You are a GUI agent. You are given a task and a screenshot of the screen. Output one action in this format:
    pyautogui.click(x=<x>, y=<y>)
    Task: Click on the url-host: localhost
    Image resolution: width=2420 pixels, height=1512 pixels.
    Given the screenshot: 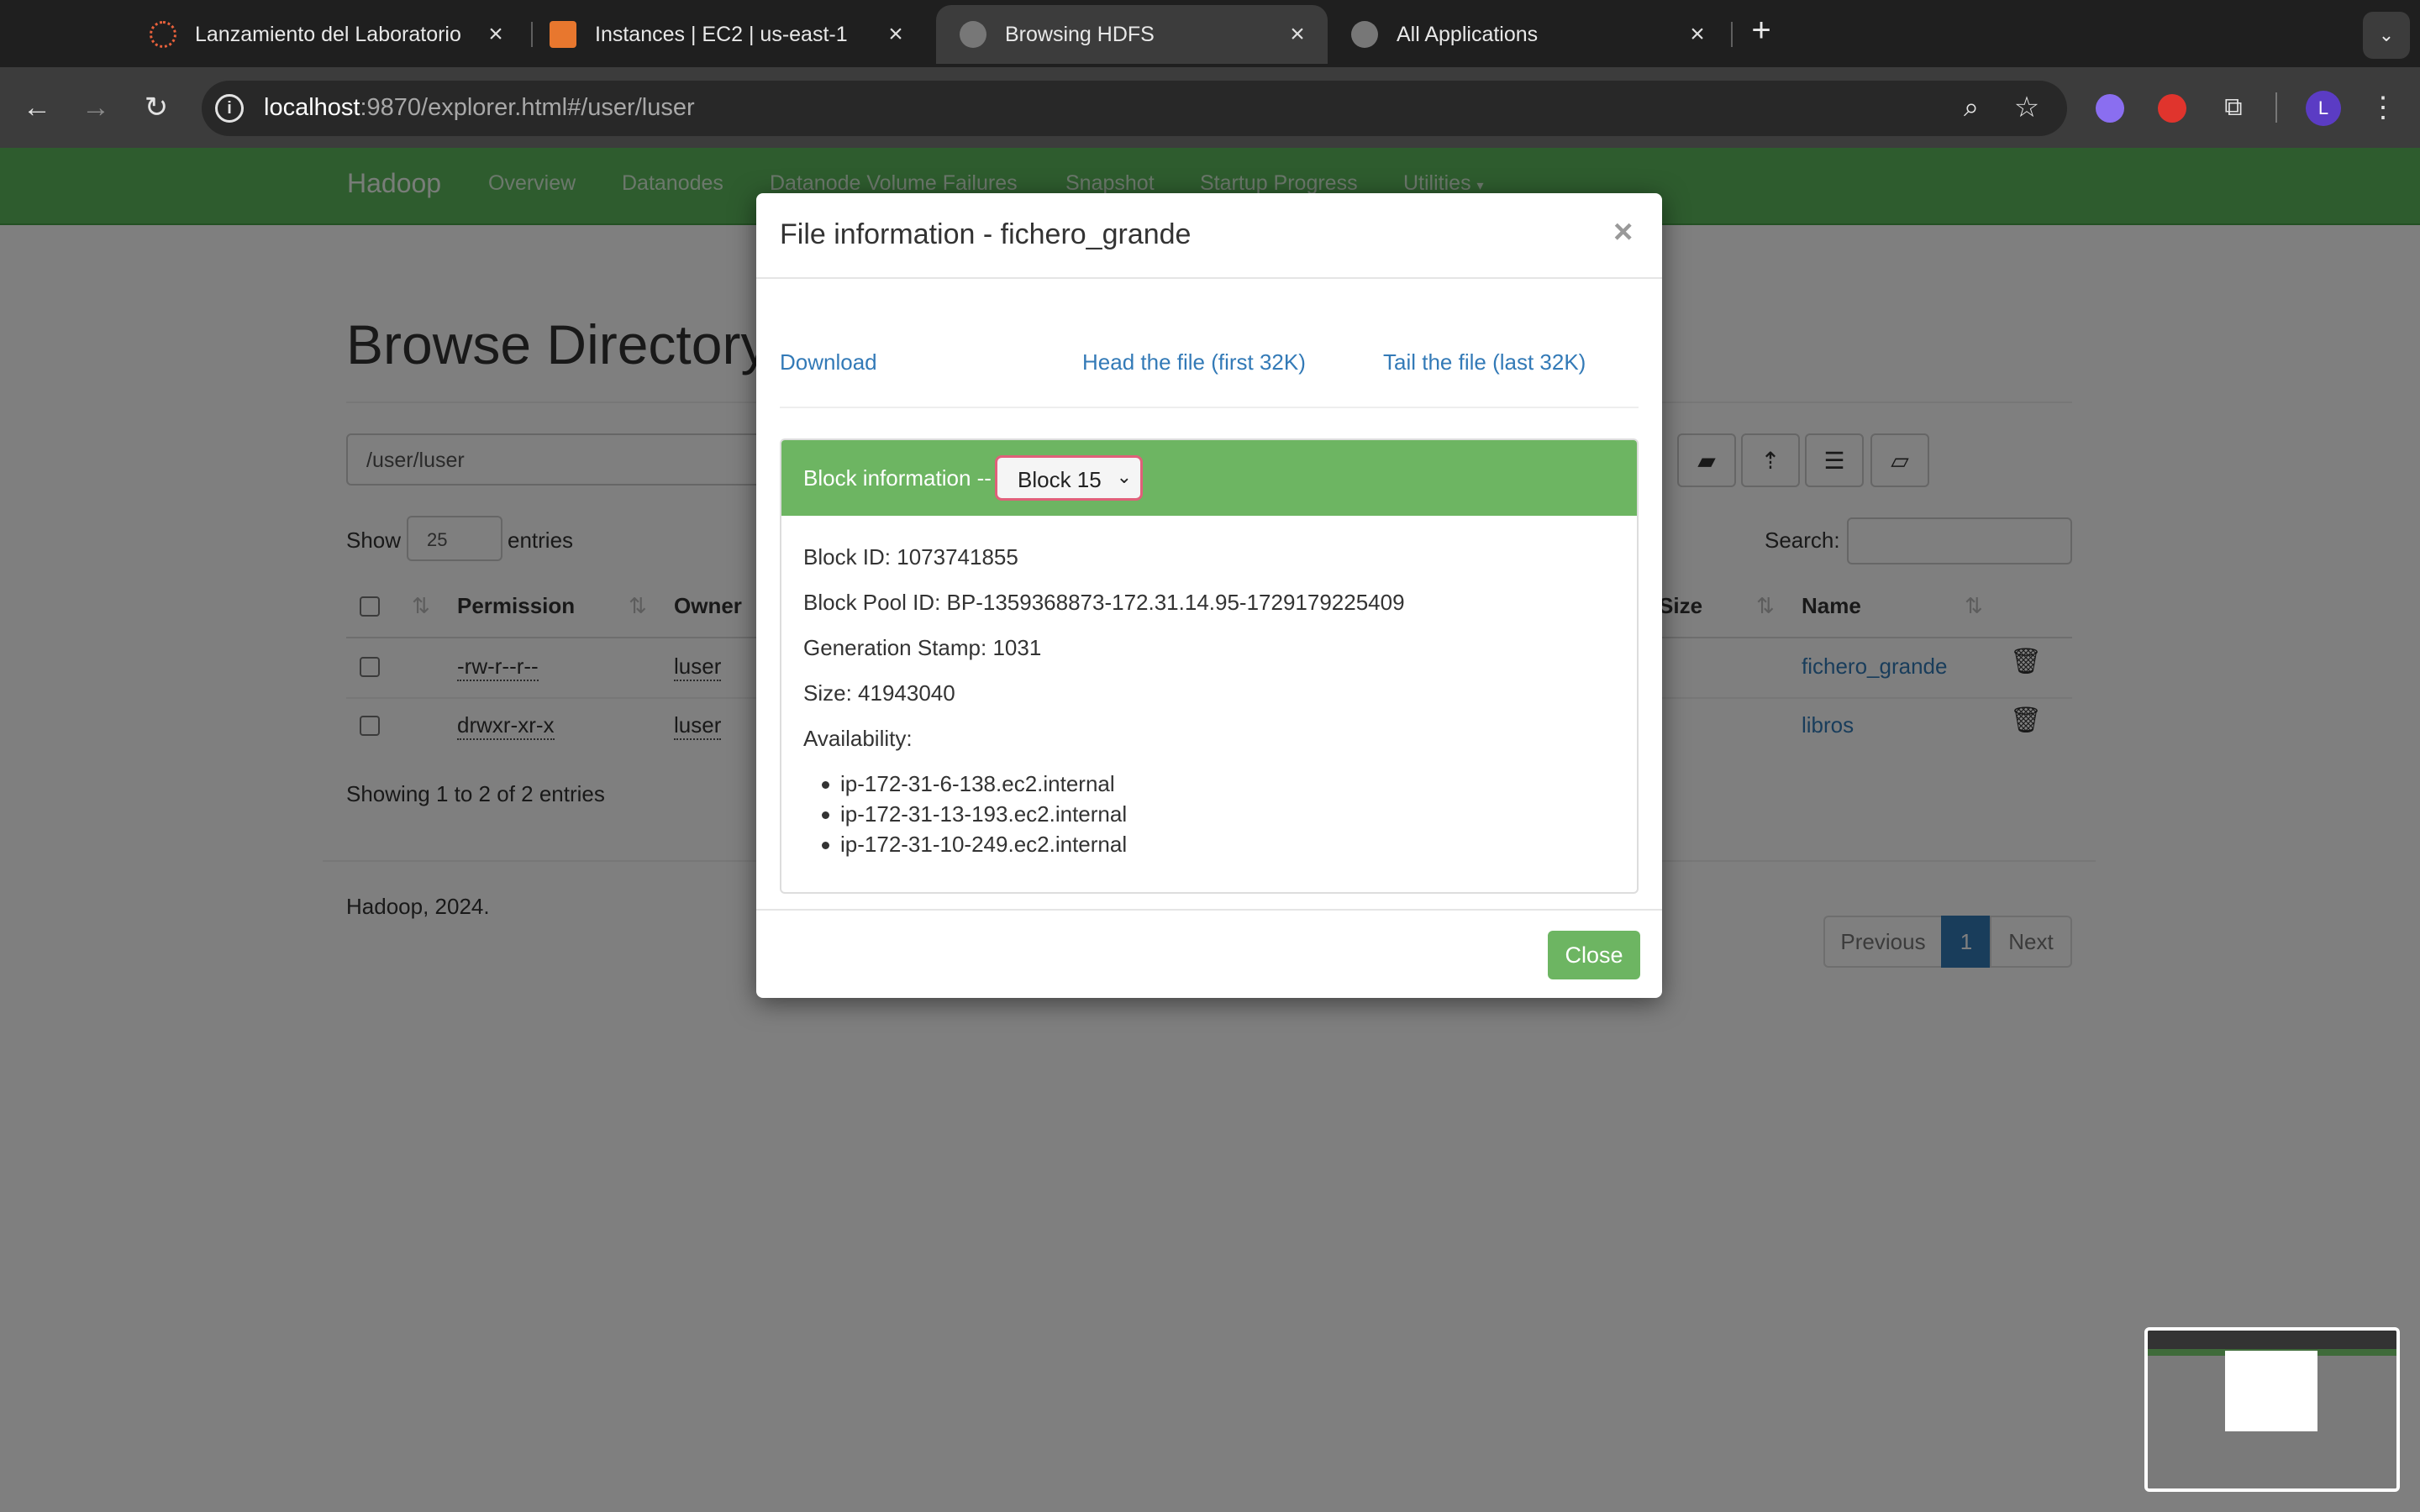 What is the action you would take?
    pyautogui.click(x=312, y=107)
    